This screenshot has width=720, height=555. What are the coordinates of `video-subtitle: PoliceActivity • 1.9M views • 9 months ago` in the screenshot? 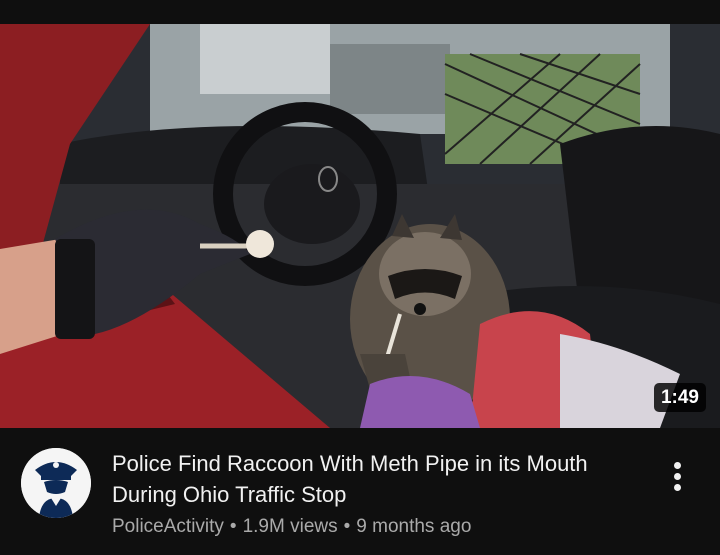 It's located at (372, 527).